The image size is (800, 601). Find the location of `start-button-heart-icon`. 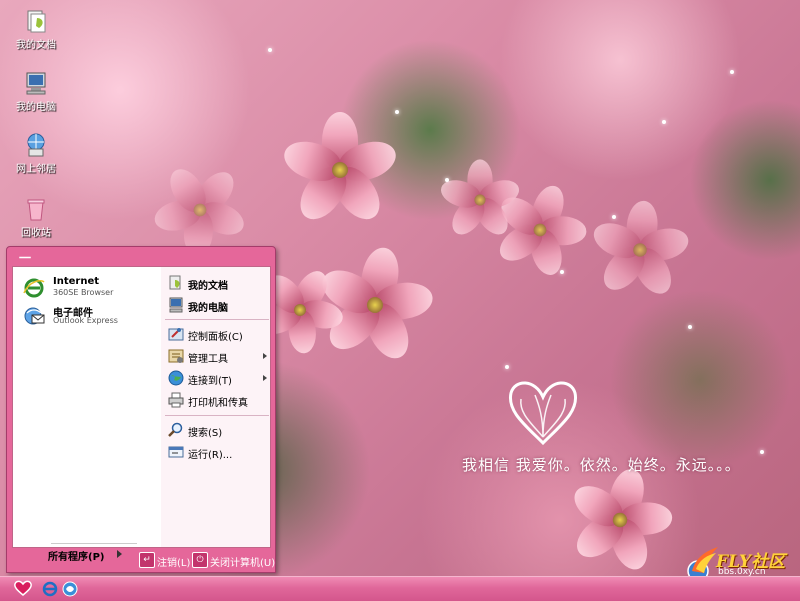

start-button-heart-icon is located at coordinates (23, 588).